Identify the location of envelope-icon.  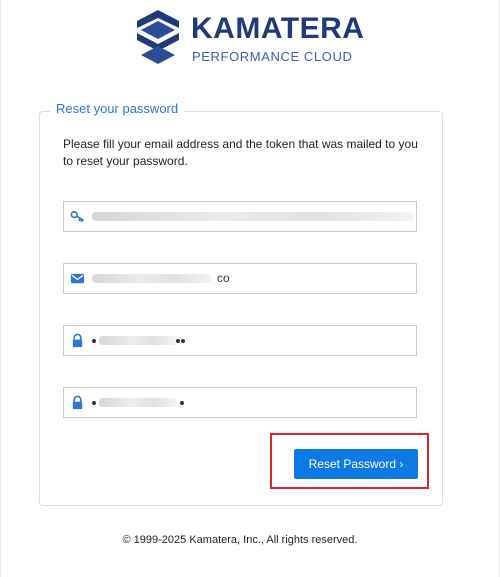
(77, 278).